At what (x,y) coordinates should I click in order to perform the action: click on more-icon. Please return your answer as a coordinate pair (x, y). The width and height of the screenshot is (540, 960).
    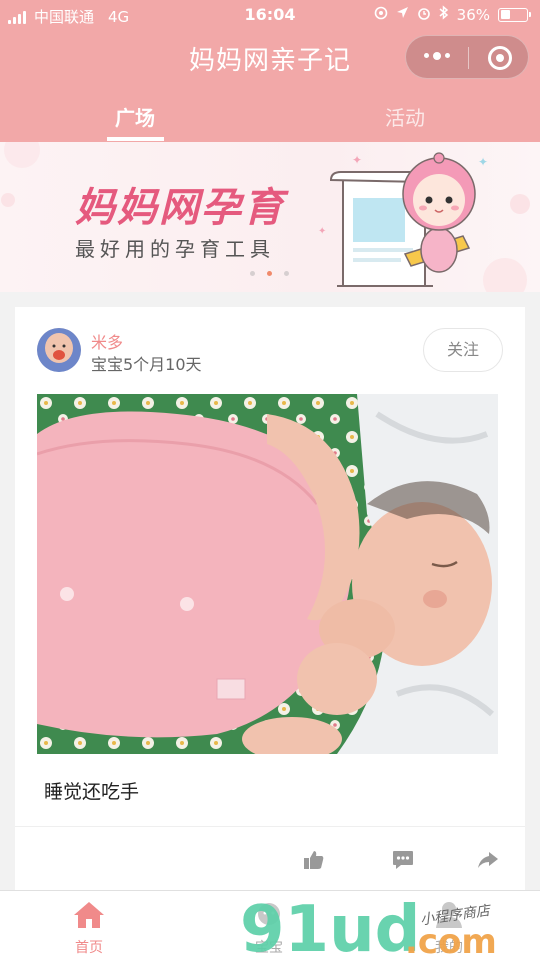
    Looking at the image, I should click on (437, 55).